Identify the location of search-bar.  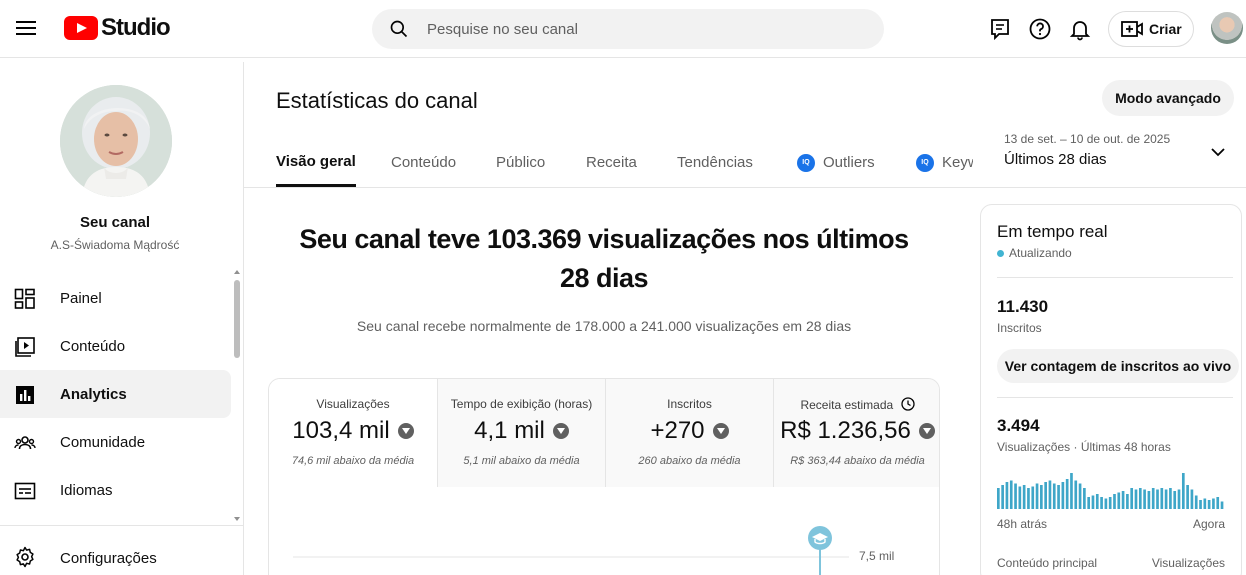
(628, 29).